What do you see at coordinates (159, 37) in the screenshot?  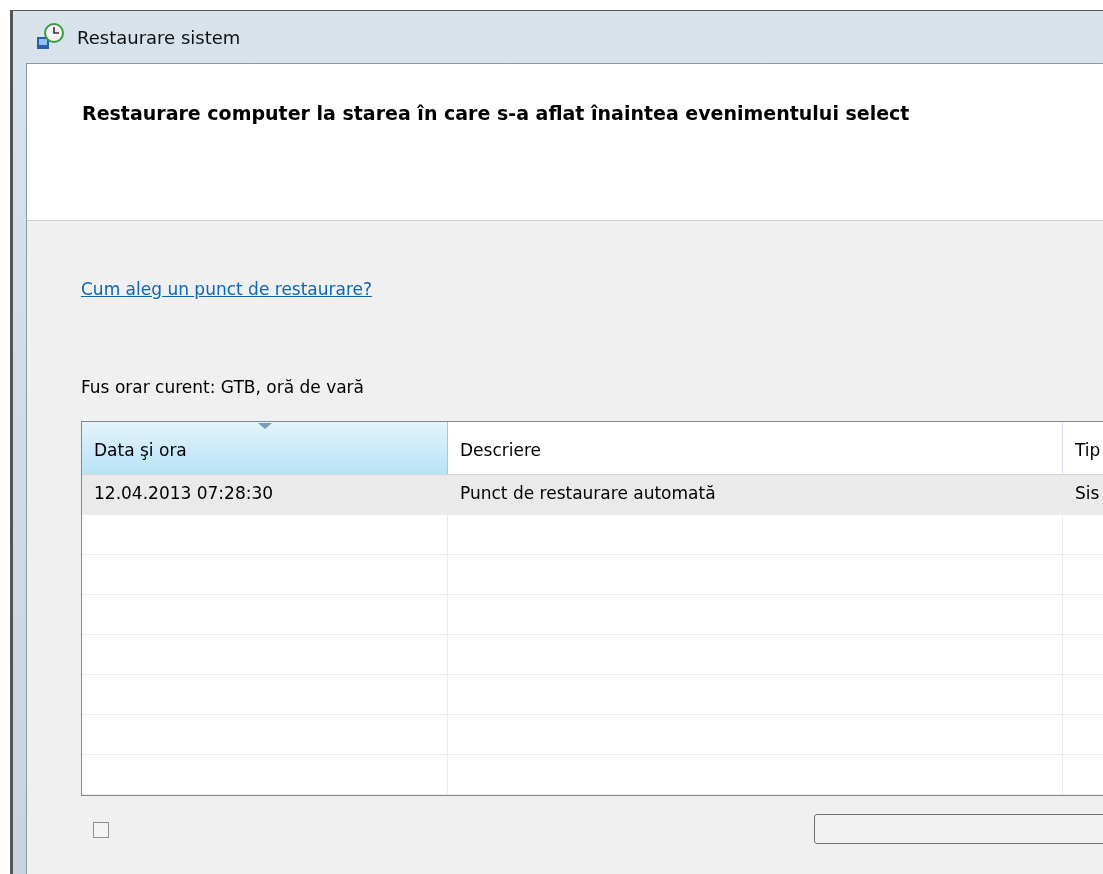 I see `window-title: Restaurare sistem` at bounding box center [159, 37].